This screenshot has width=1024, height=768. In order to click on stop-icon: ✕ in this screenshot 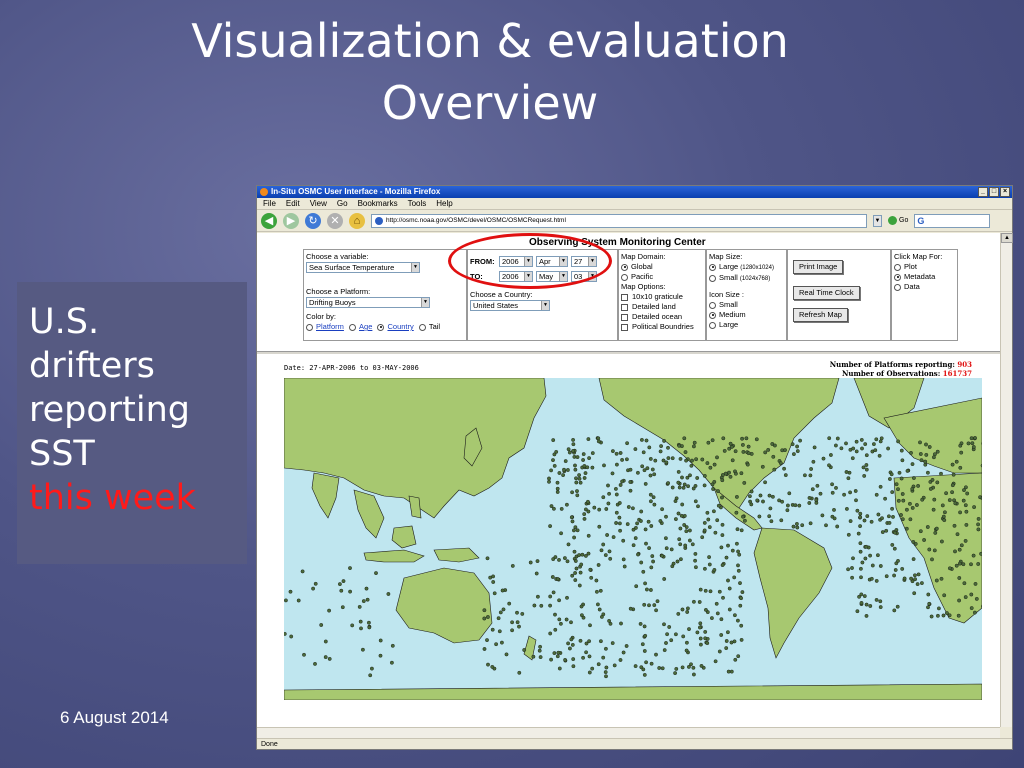, I will do `click(335, 220)`.